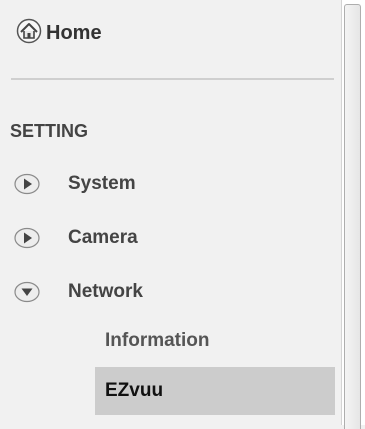 The height and width of the screenshot is (429, 365). What do you see at coordinates (105, 291) in the screenshot?
I see `menu-item-label: Network` at bounding box center [105, 291].